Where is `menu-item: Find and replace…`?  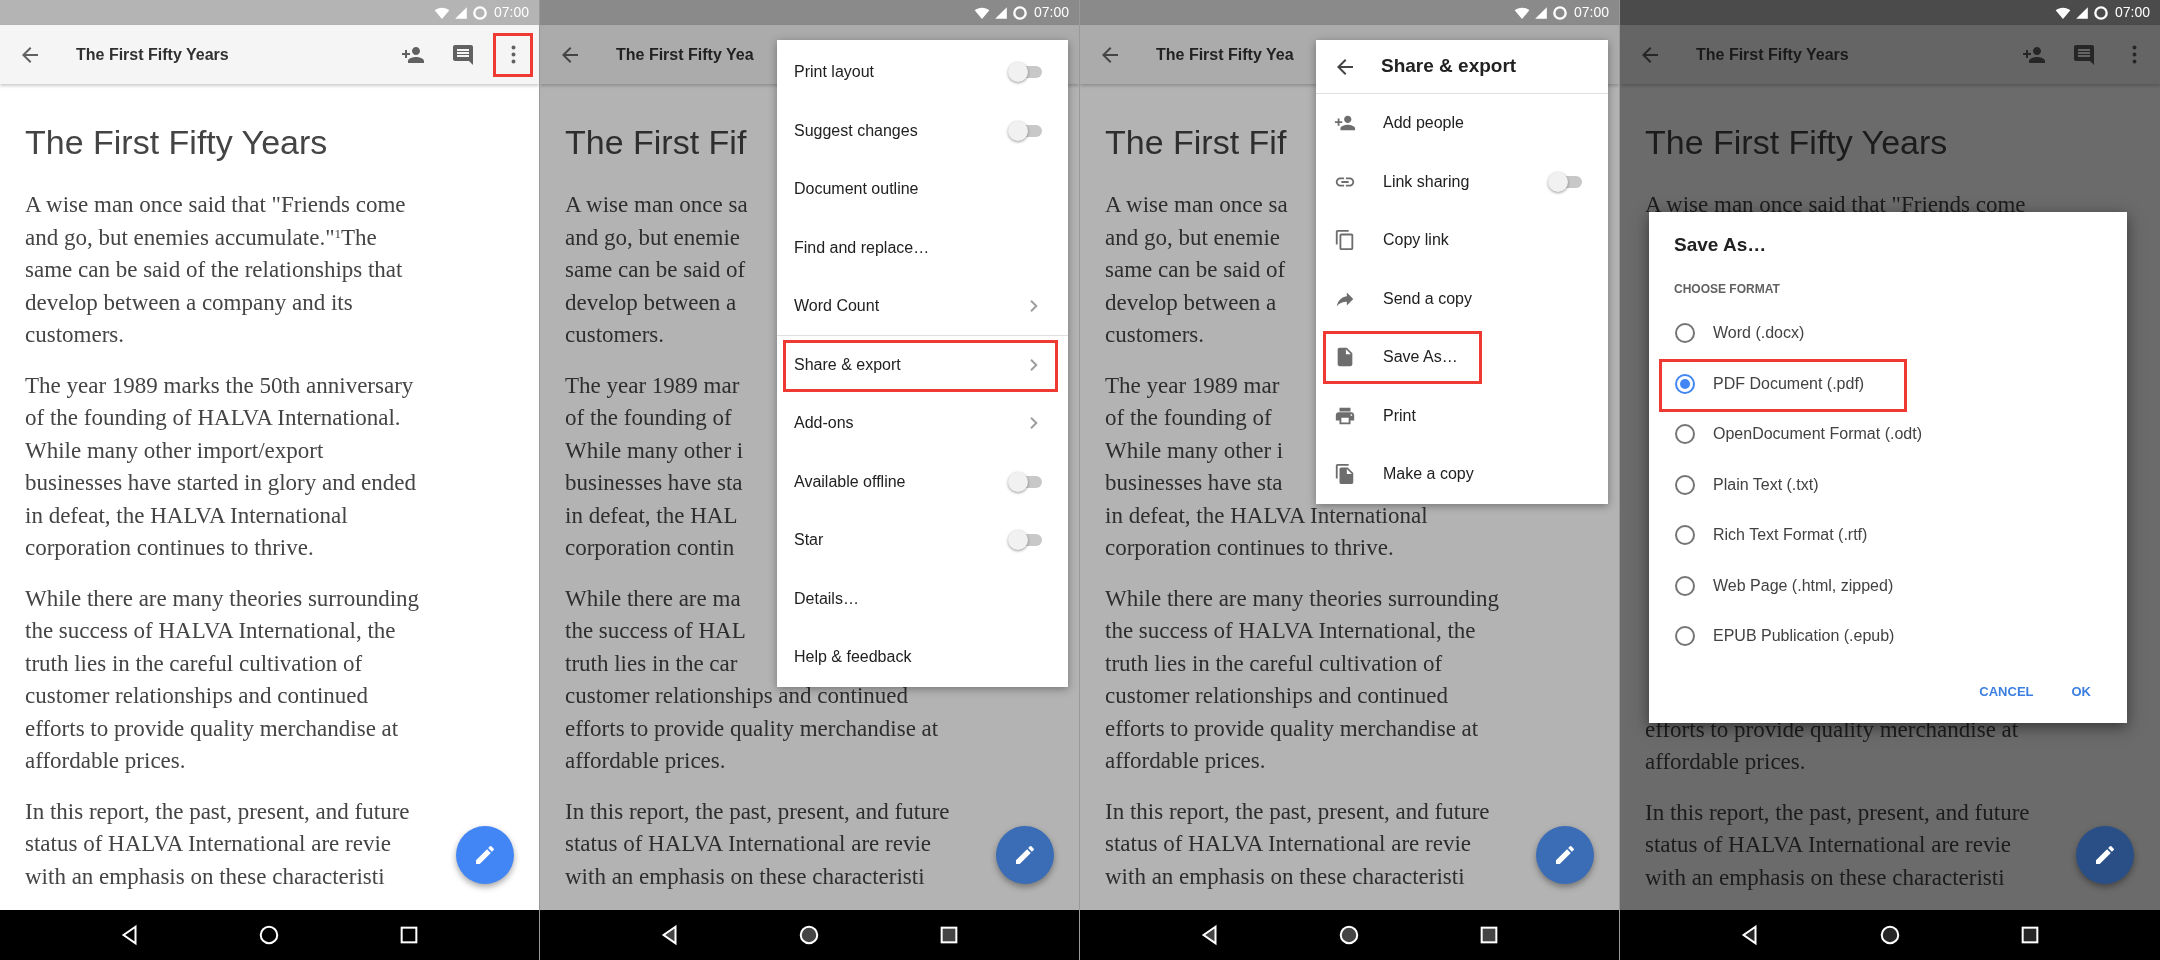 menu-item: Find and replace… is located at coordinates (922, 247).